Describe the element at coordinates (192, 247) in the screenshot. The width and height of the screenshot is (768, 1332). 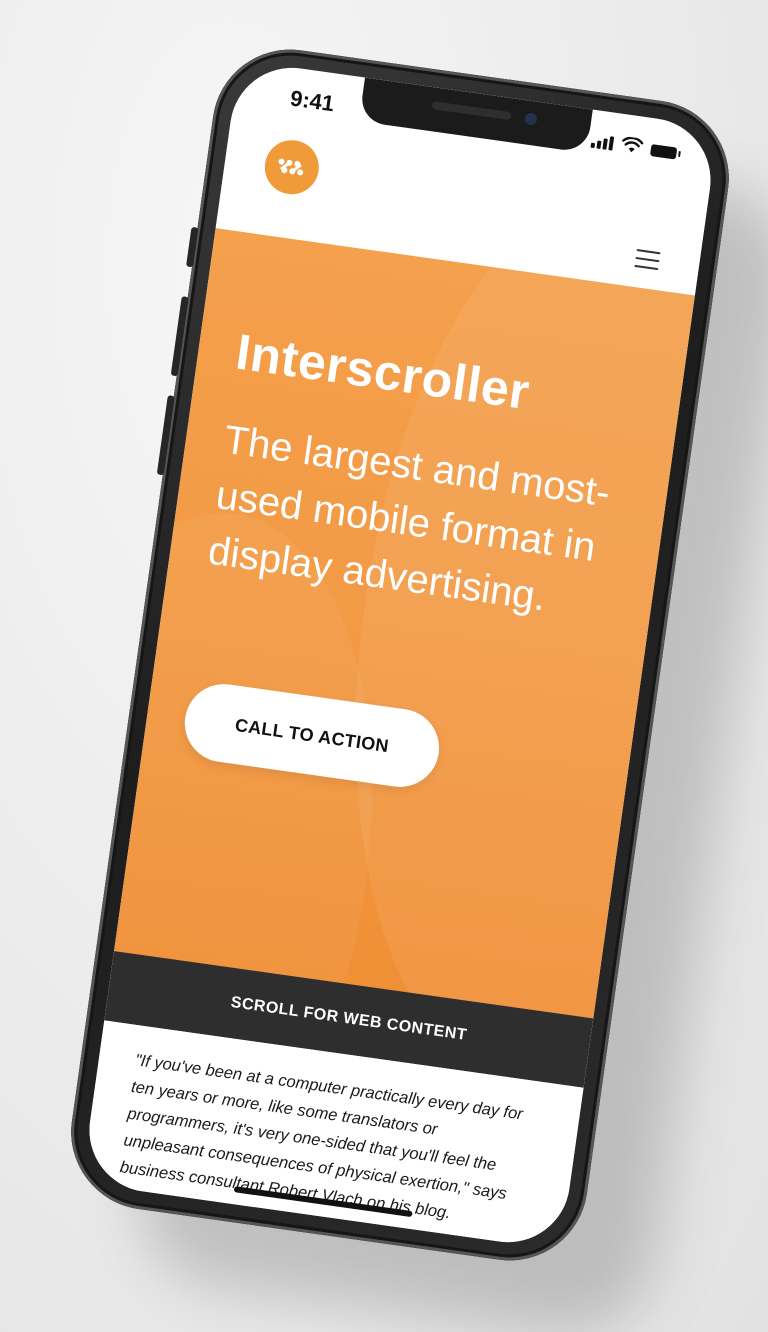
I see `mute-switch` at that location.